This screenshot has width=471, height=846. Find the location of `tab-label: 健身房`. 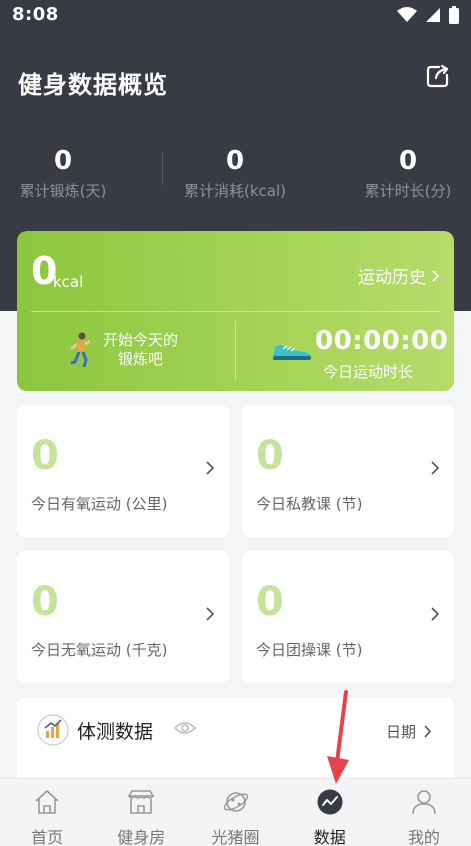

tab-label: 健身房 is located at coordinates (141, 837).